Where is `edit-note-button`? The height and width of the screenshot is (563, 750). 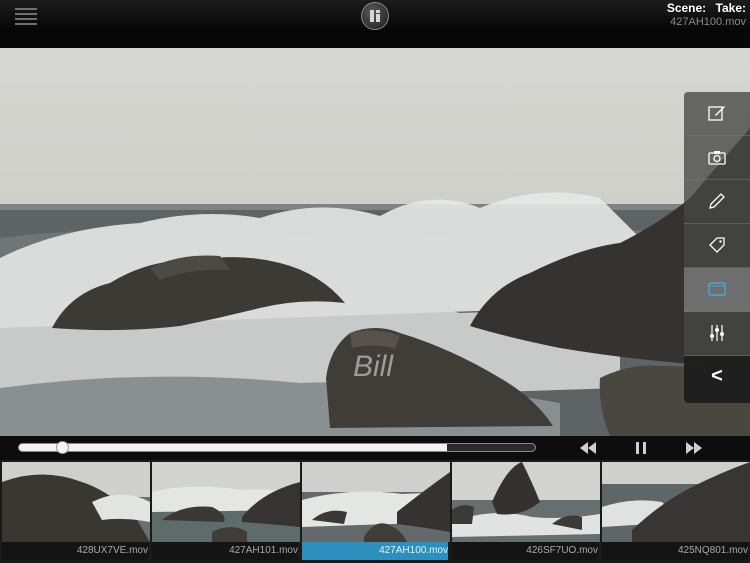 edit-note-button is located at coordinates (717, 114).